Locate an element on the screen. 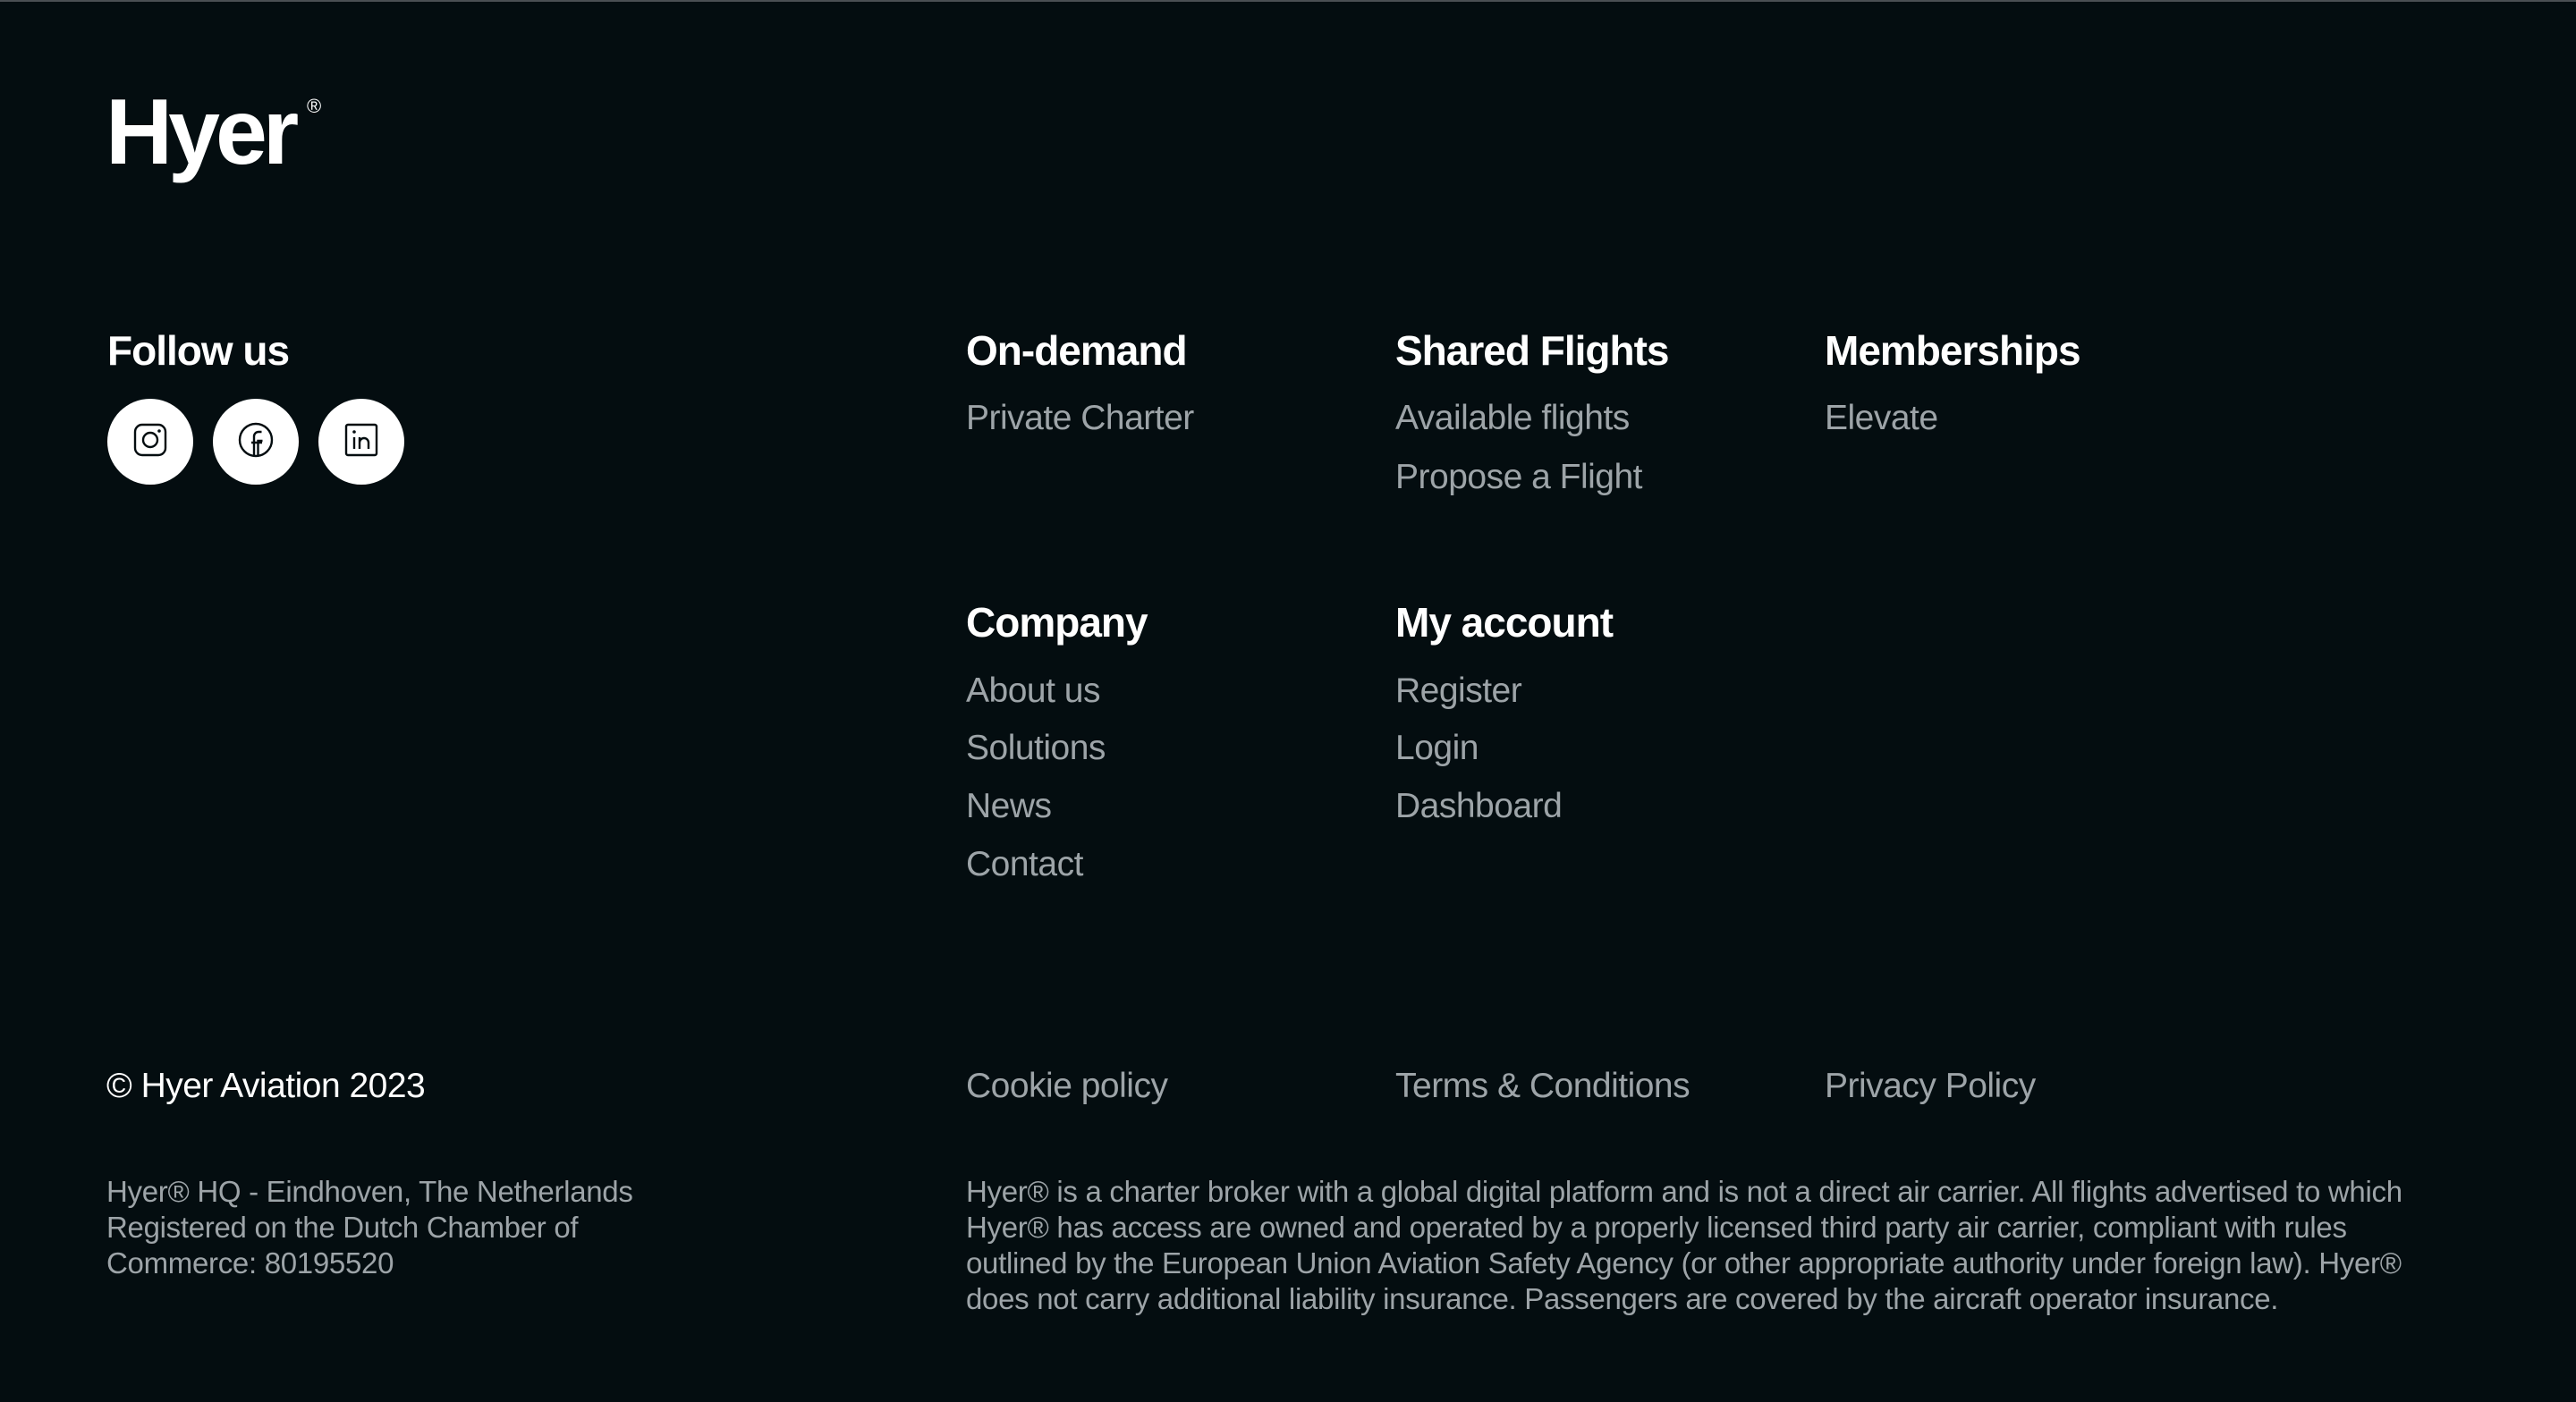 Image resolution: width=2576 pixels, height=1402 pixels. company-heading: Company is located at coordinates (1057, 622).